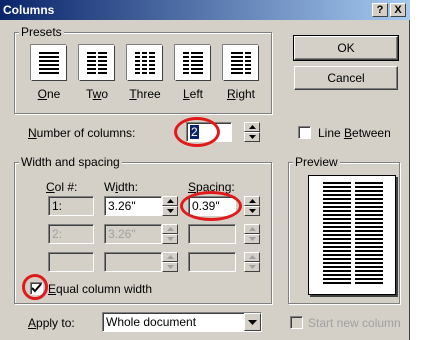 This screenshot has height=340, width=422. I want to click on preset-one-button, so click(49, 63).